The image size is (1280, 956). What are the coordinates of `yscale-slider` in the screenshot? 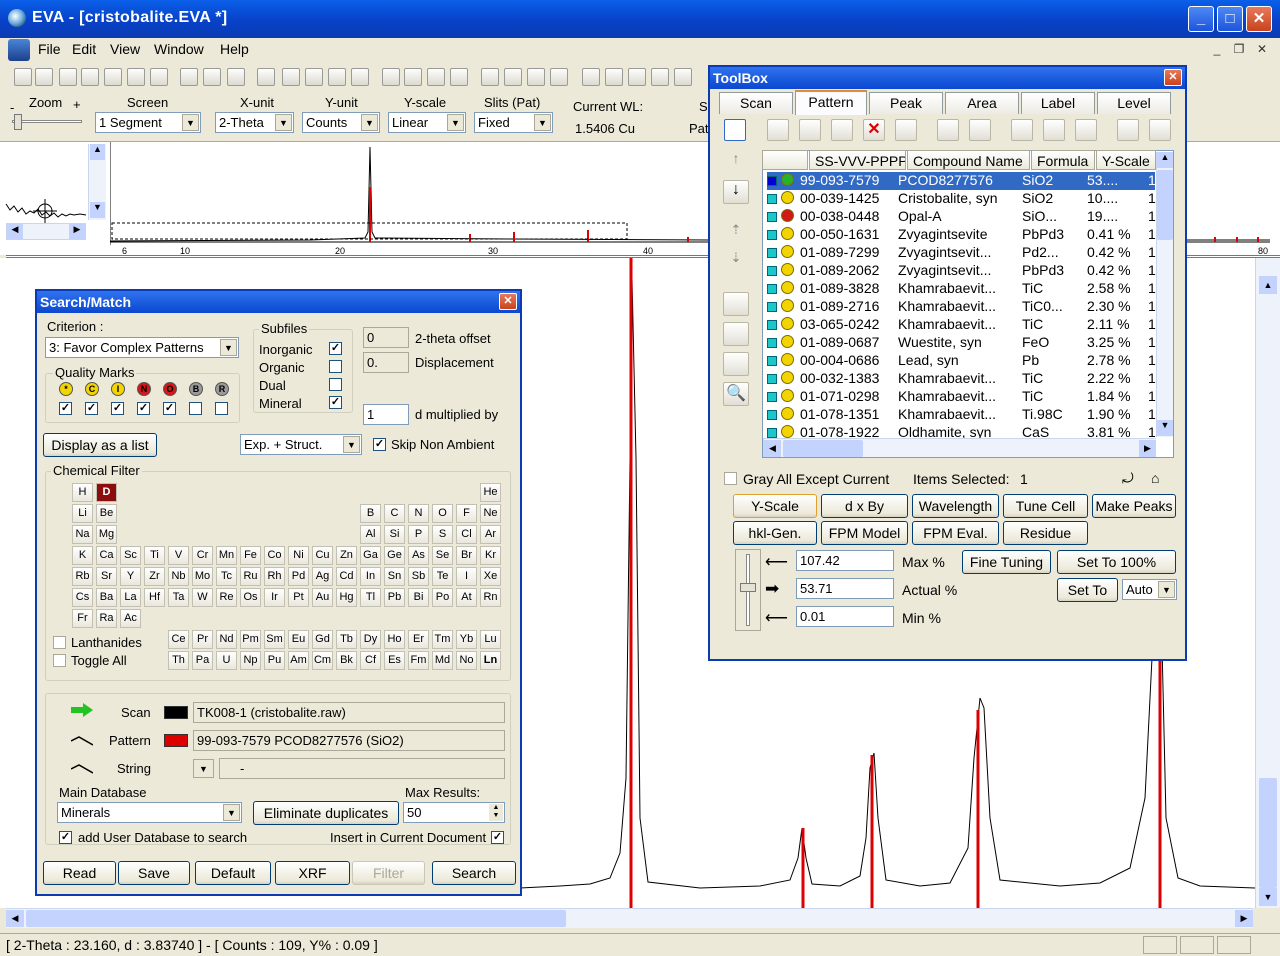 It's located at (748, 590).